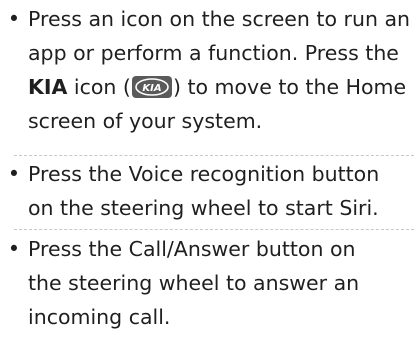 The width and height of the screenshot is (415, 342). I want to click on text-line: the steering wheel to answer an, so click(194, 283).